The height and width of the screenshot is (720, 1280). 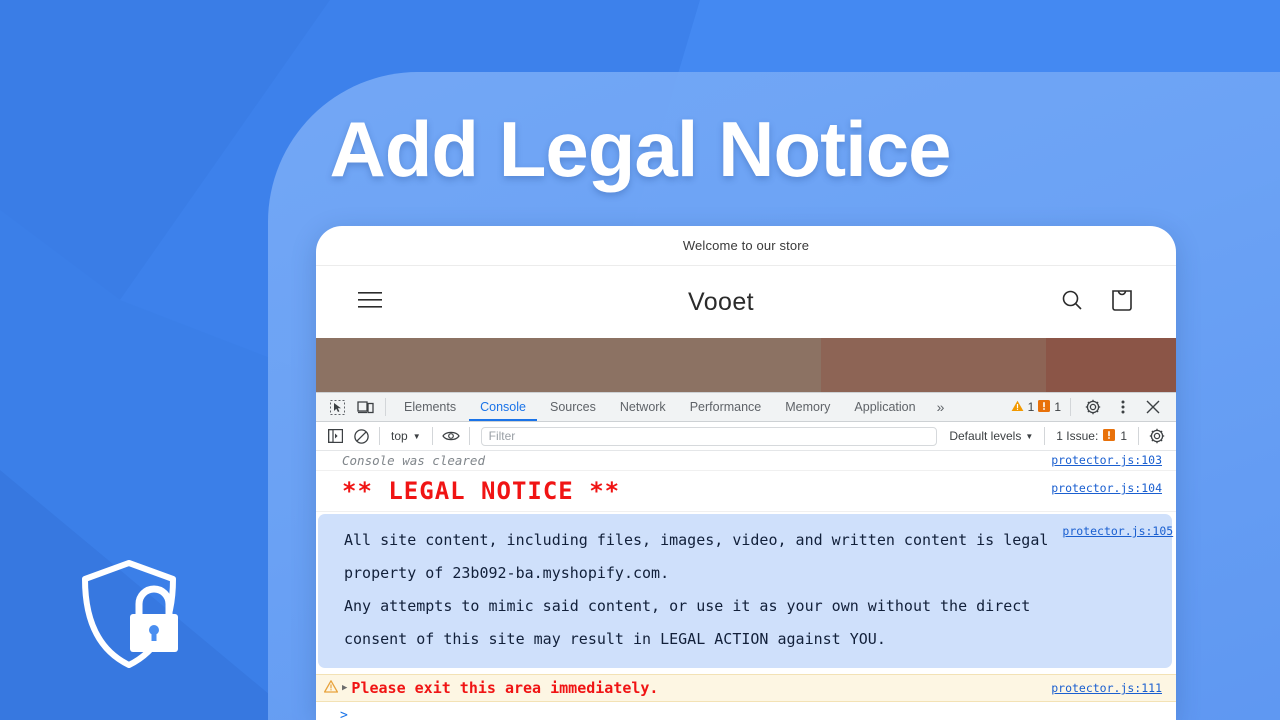 I want to click on console-message-text: ** LEGAL NOTICE **, so click(x=481, y=491).